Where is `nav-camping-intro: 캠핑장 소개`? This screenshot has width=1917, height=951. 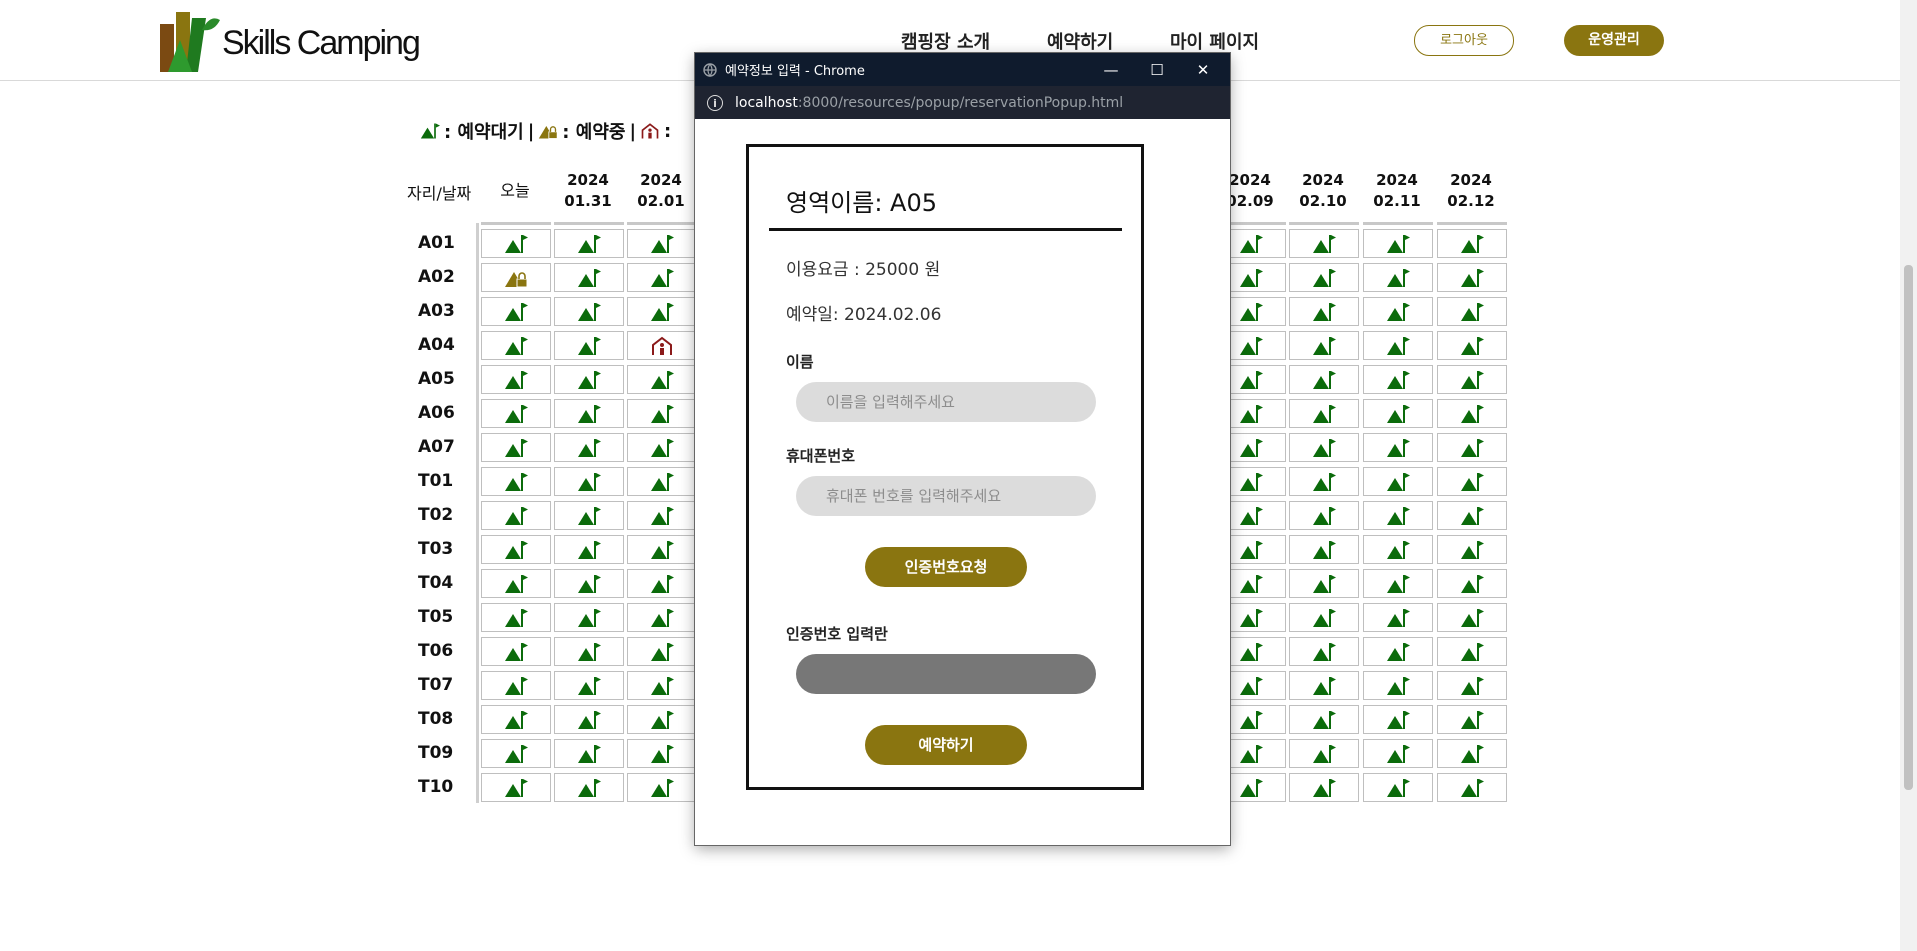
nav-camping-intro: 캠핑장 소개 is located at coordinates (945, 41).